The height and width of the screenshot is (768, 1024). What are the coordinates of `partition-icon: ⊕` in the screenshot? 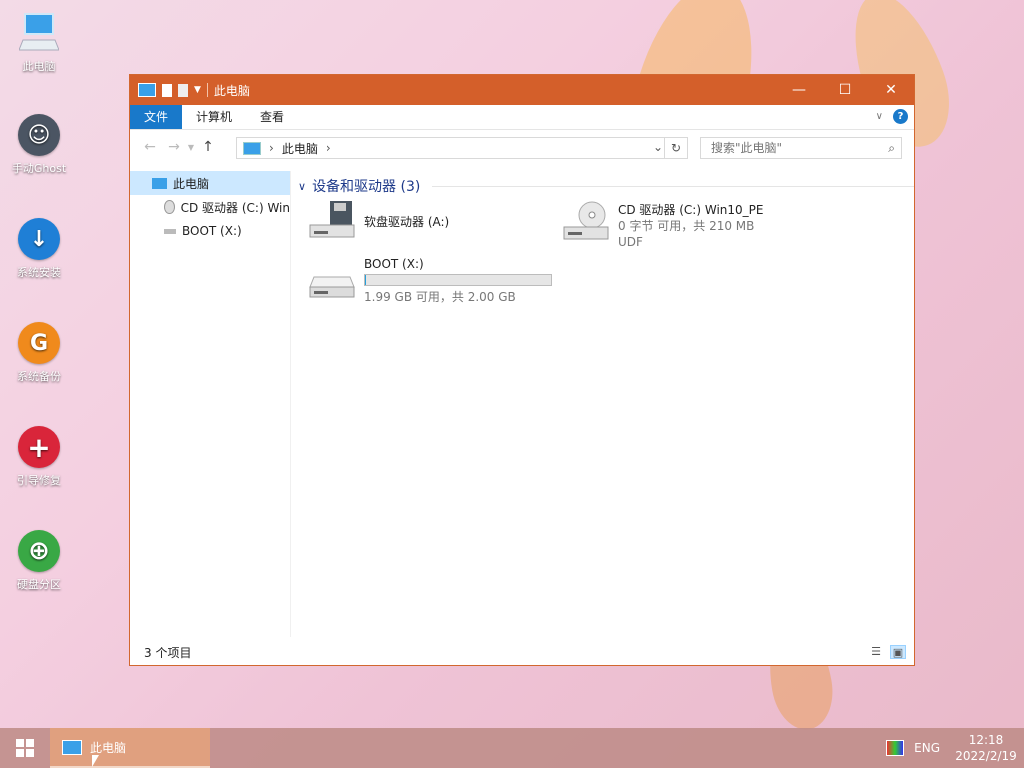 It's located at (39, 551).